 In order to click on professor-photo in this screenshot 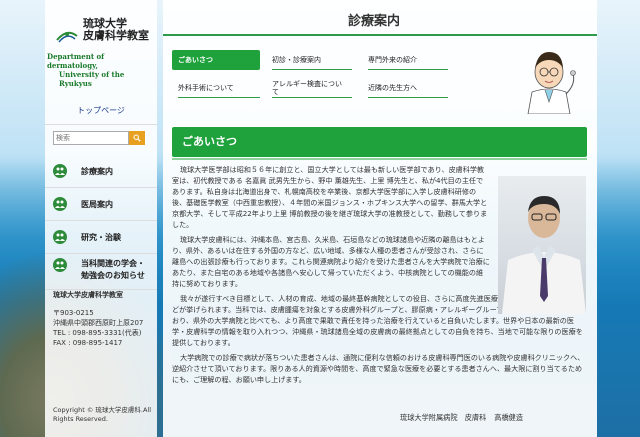, I will do `click(542, 245)`.